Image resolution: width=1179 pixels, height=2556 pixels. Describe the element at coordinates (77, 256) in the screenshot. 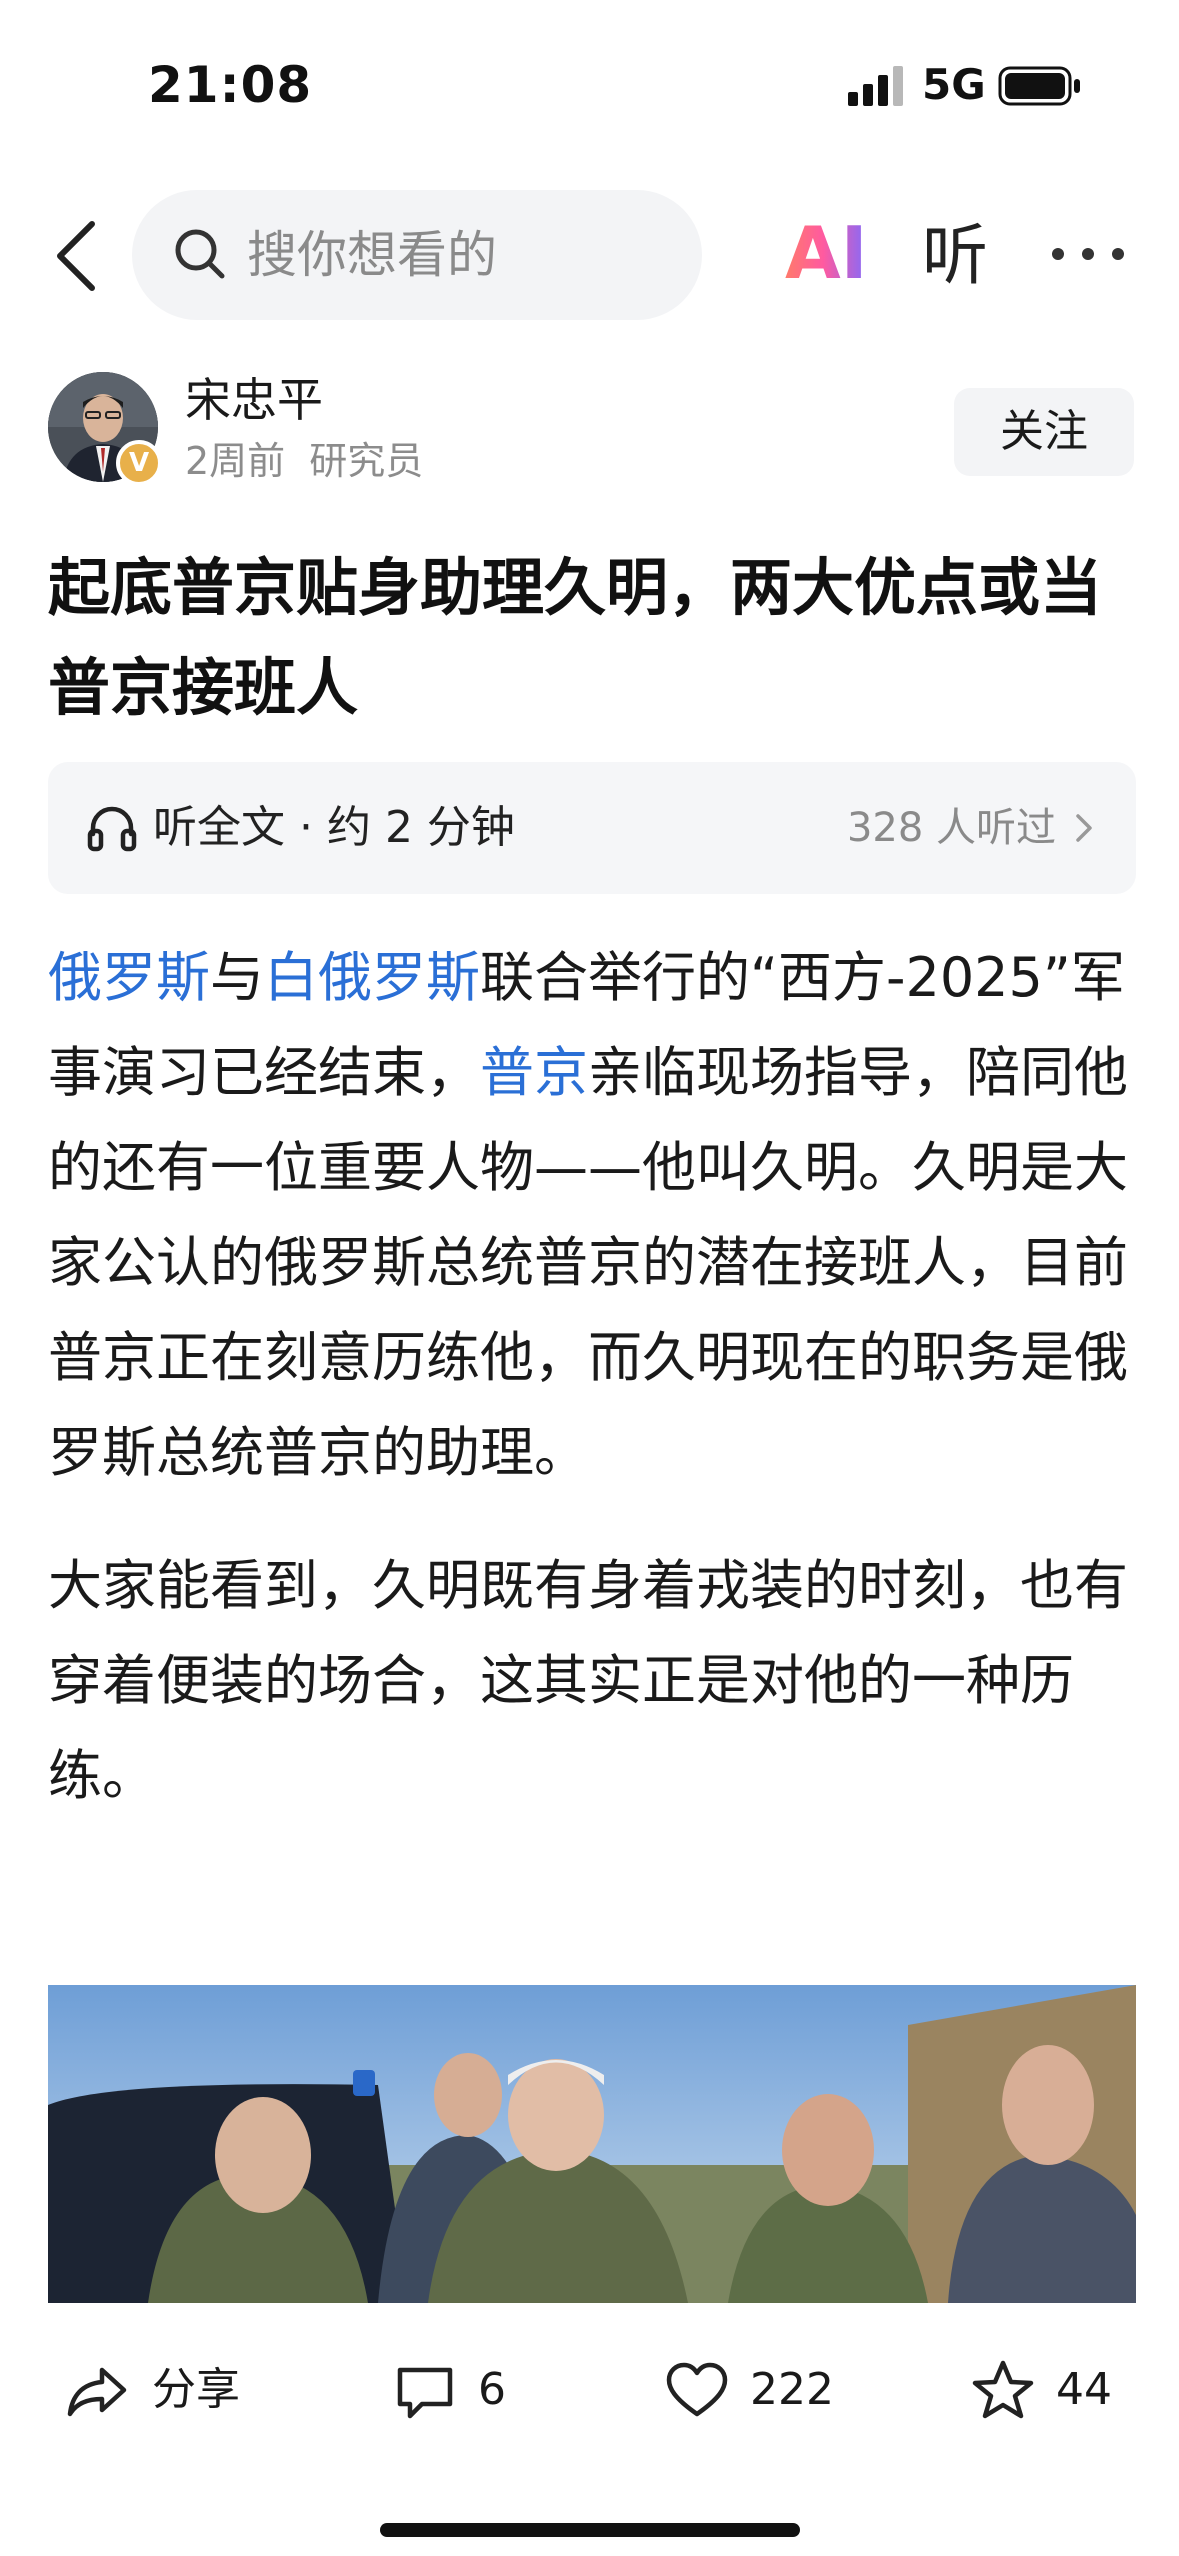

I see `back-arrow-icon` at that location.